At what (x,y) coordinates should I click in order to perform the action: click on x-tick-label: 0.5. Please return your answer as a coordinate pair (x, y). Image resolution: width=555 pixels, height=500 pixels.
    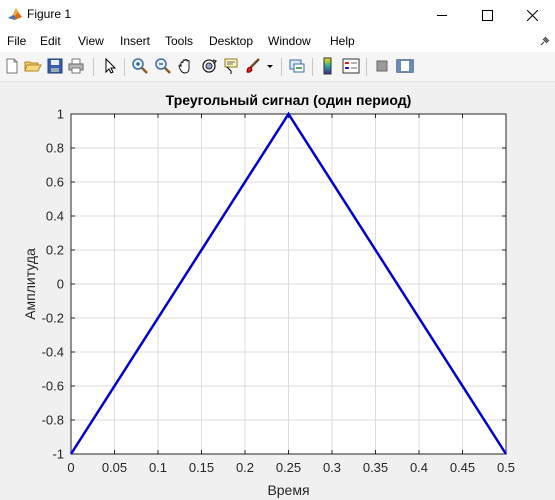
    Looking at the image, I should click on (506, 467).